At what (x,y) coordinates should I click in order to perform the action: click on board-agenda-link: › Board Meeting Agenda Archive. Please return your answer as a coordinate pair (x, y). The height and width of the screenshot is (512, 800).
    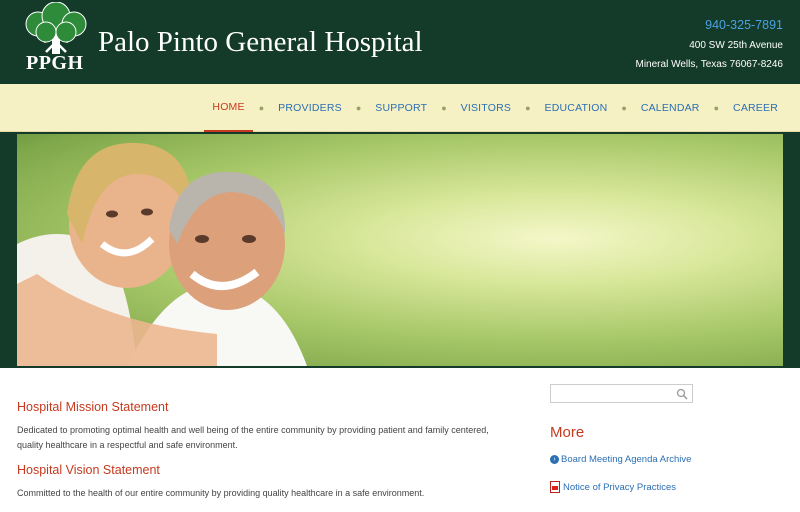
    Looking at the image, I should click on (620, 459).